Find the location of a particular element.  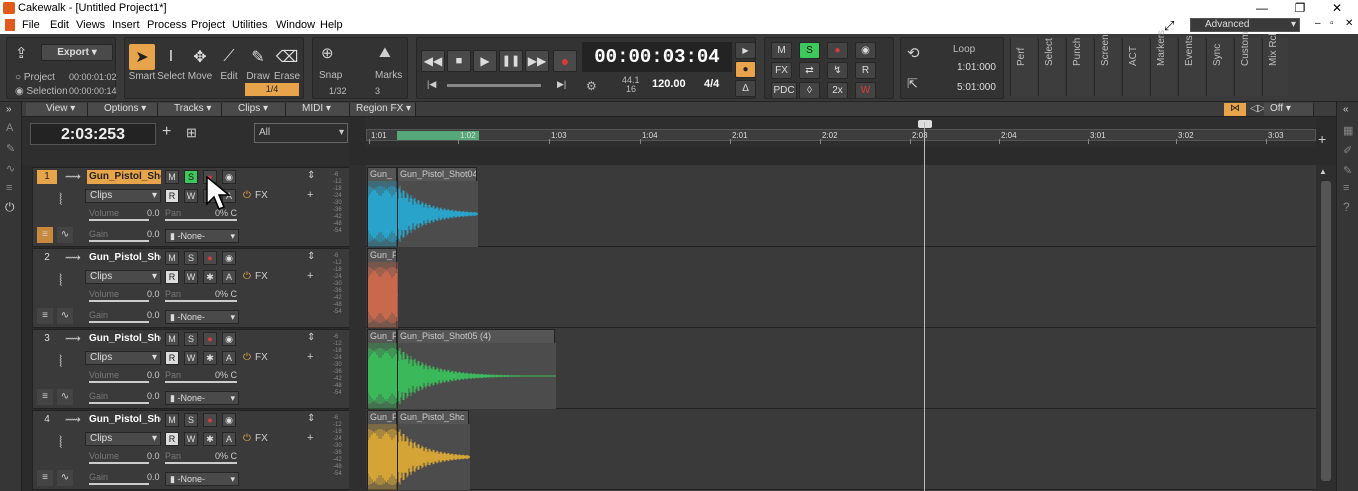

perf-module-button: Perf is located at coordinates (1023, 67).